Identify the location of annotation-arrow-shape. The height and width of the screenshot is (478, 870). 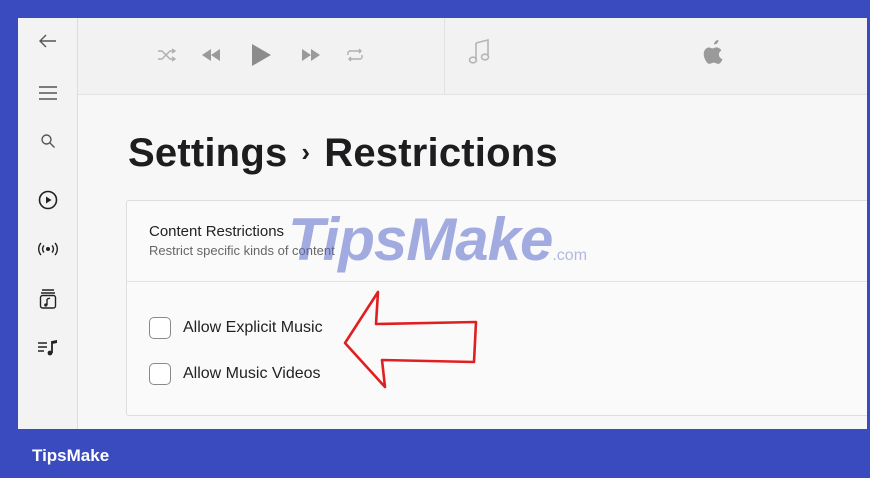
(410, 339).